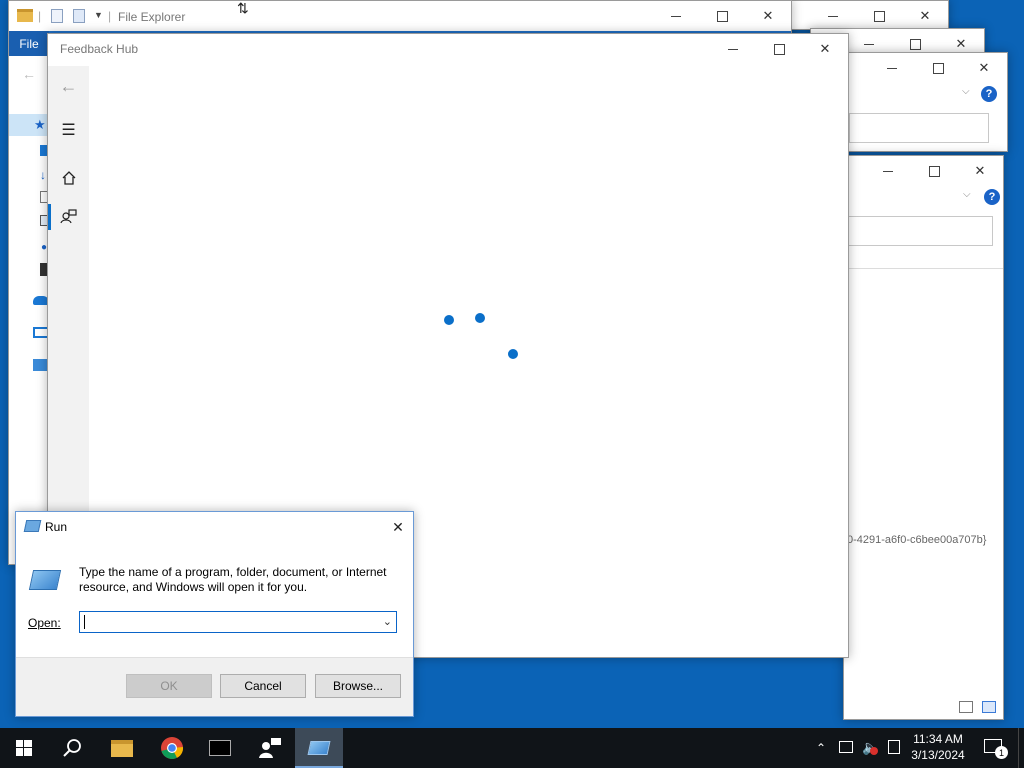 The height and width of the screenshot is (768, 1024). I want to click on run-large-icon, so click(45, 580).